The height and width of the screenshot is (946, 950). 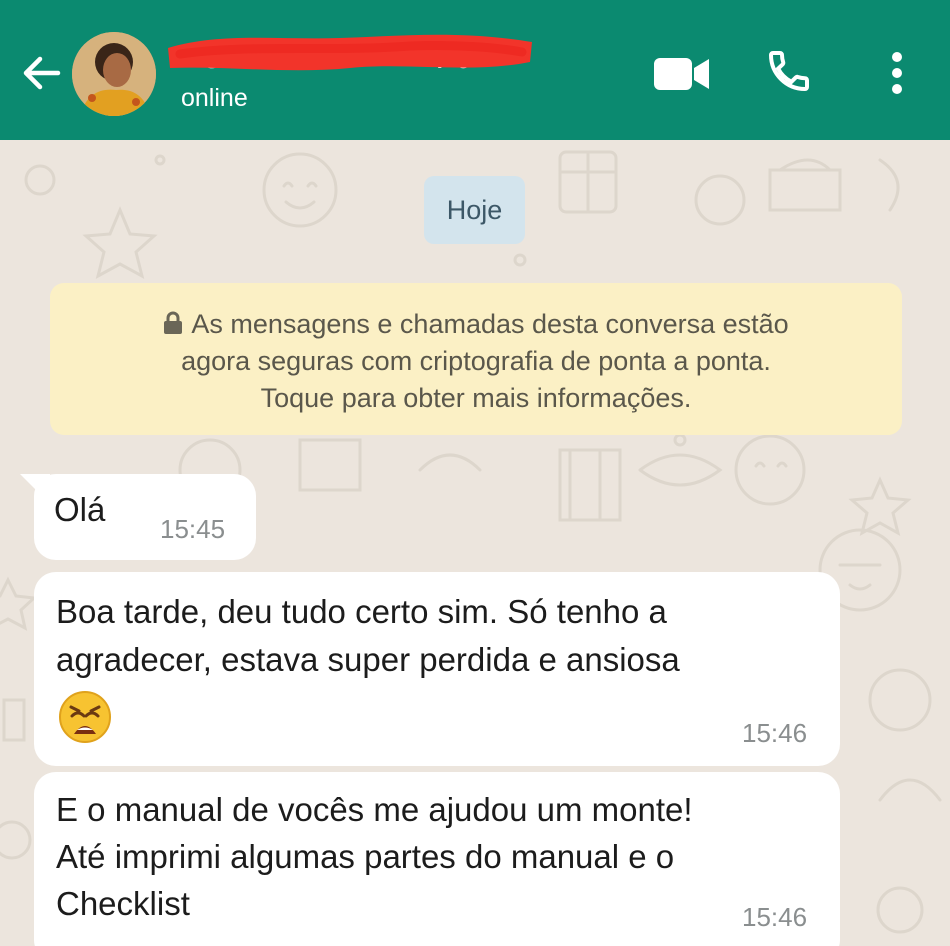 I want to click on back-arrow-icon, so click(x=41, y=73).